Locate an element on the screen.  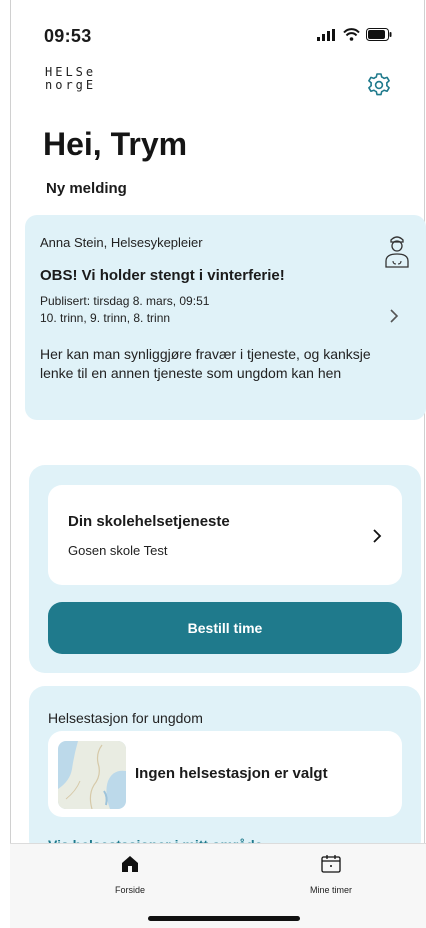
message-grades: 10. trinn, 9. trinn, 8. trinn is located at coordinates (105, 318).